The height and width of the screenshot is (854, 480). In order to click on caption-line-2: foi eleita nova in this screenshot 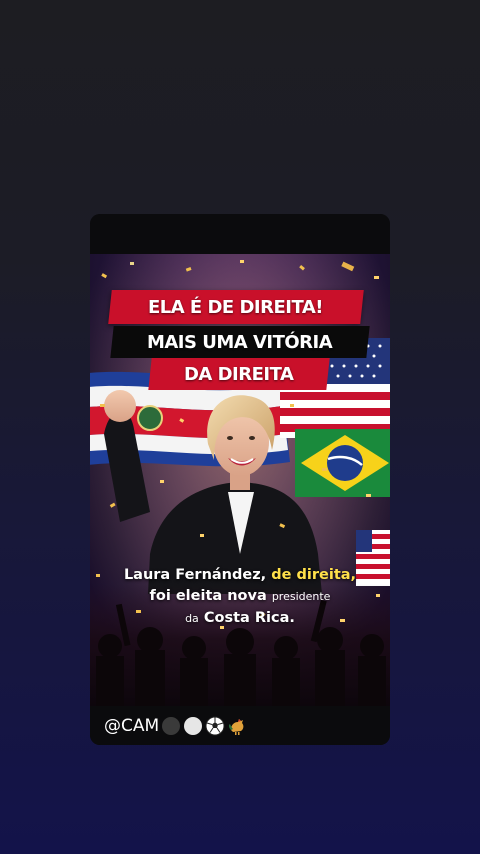, I will do `click(208, 596)`.